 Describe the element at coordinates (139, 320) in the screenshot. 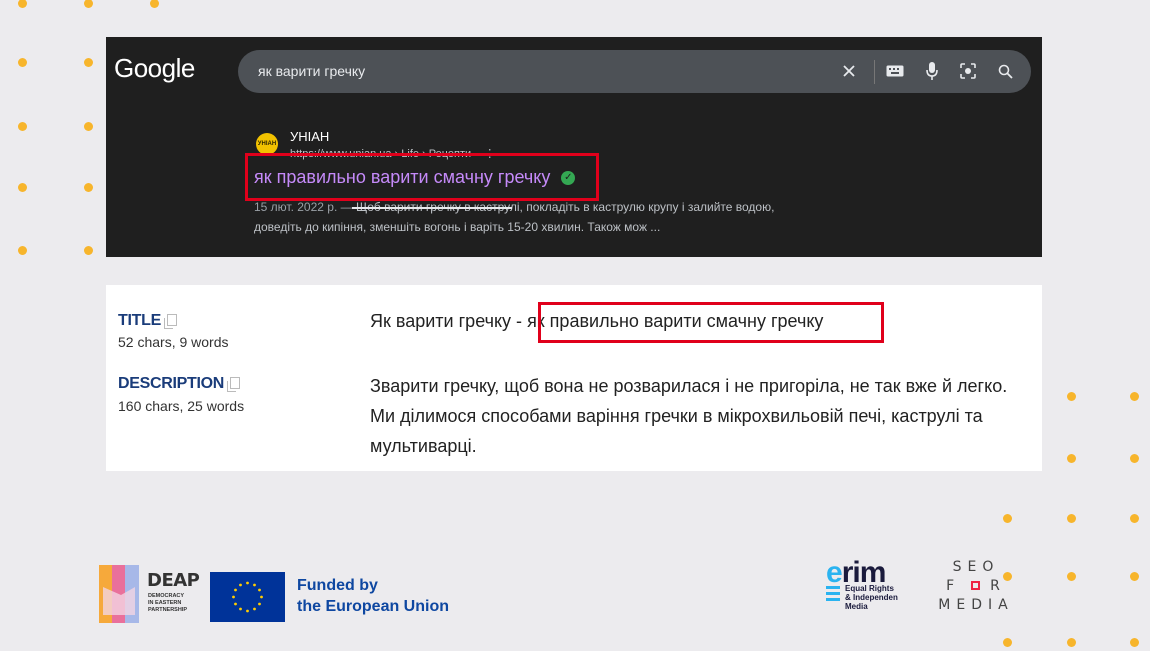

I see `title-label-text: TITLE` at that location.